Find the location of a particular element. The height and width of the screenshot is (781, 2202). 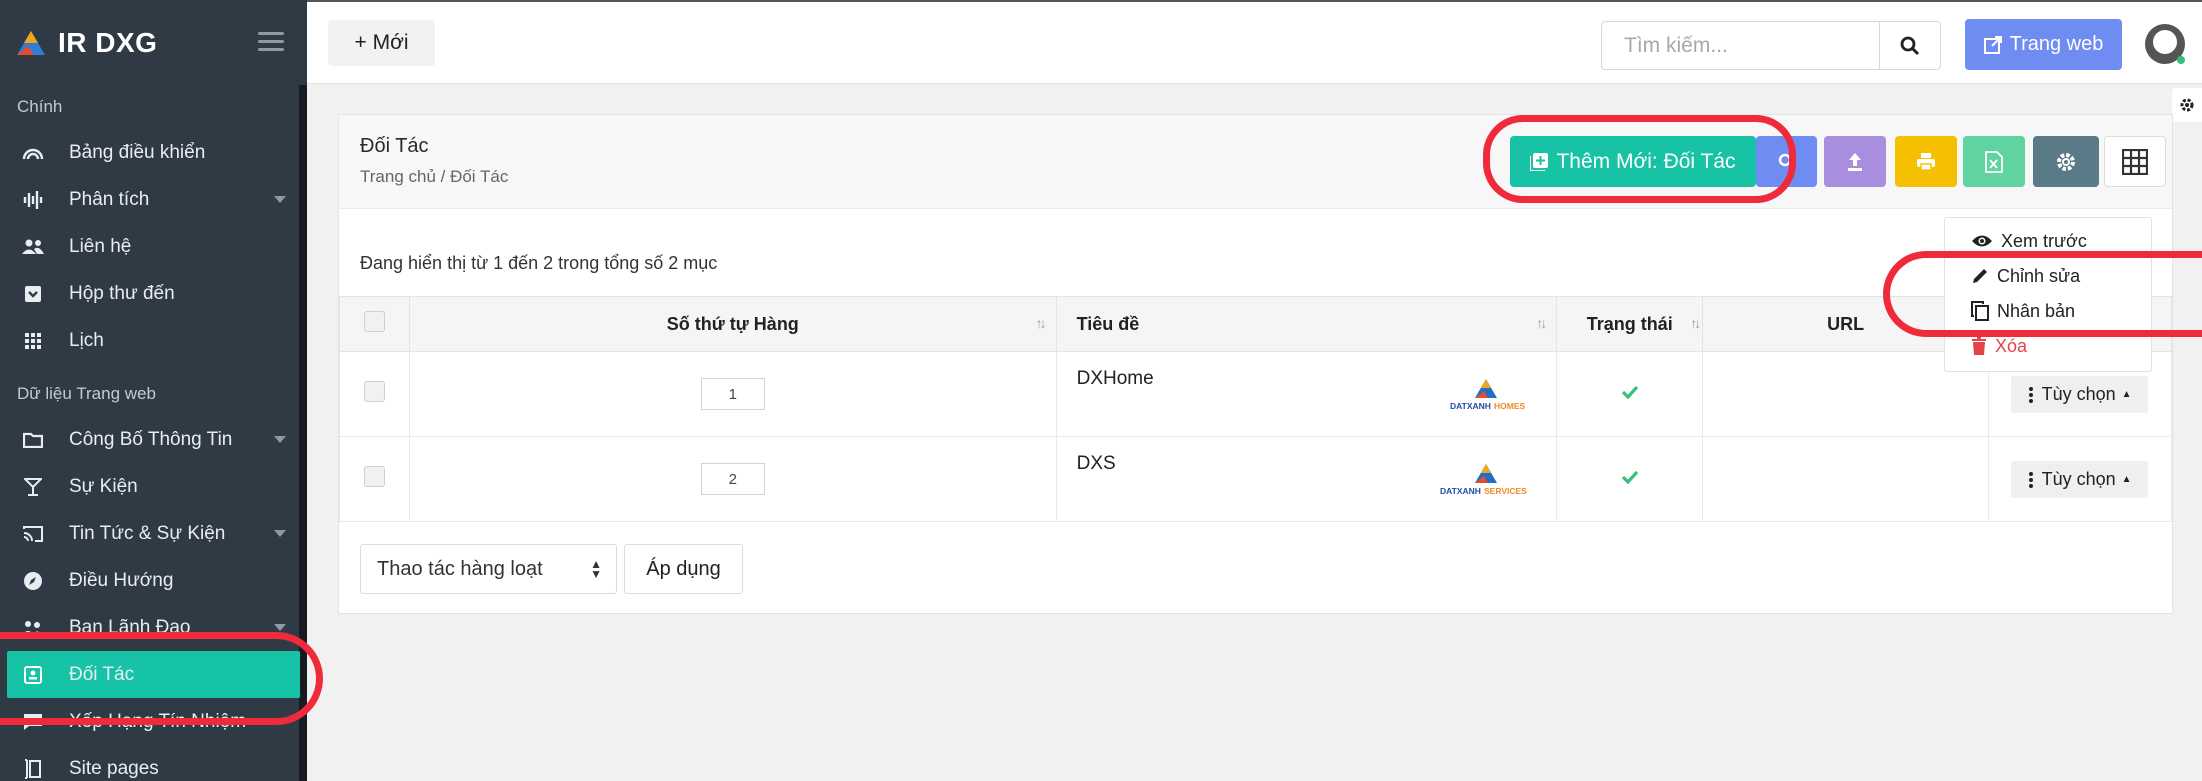

export-excel-button is located at coordinates (1994, 161).